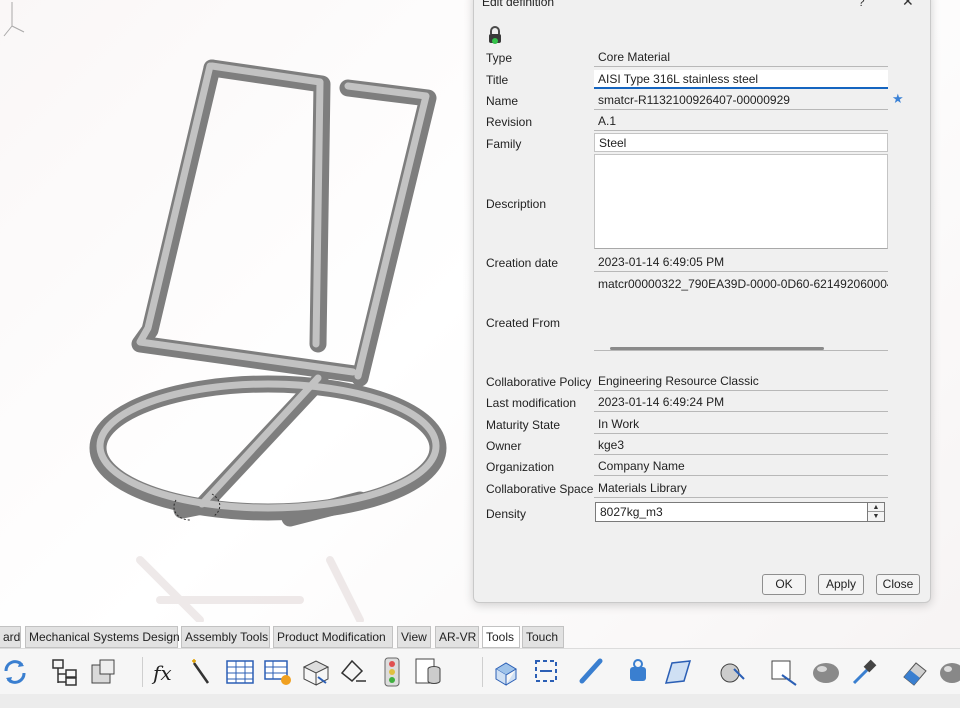  I want to click on collab-policy-label: Collaborative Policy, so click(539, 382).